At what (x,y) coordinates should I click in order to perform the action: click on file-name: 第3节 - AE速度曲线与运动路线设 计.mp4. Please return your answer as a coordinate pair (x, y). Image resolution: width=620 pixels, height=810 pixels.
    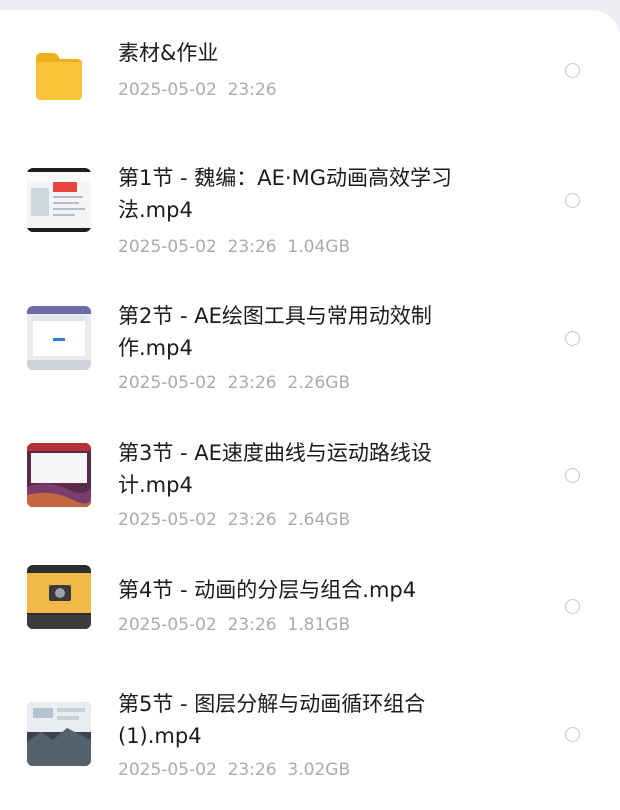
    Looking at the image, I should click on (275, 469).